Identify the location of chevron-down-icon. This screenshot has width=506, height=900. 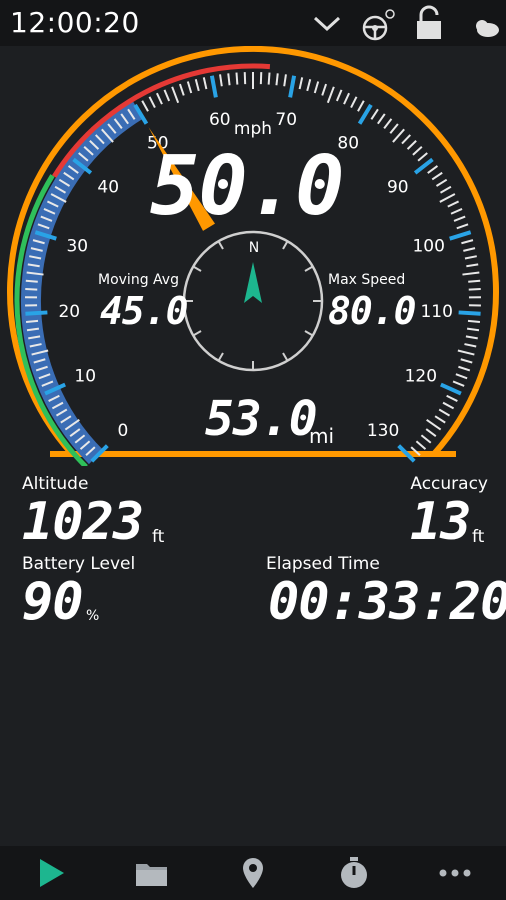
(327, 24).